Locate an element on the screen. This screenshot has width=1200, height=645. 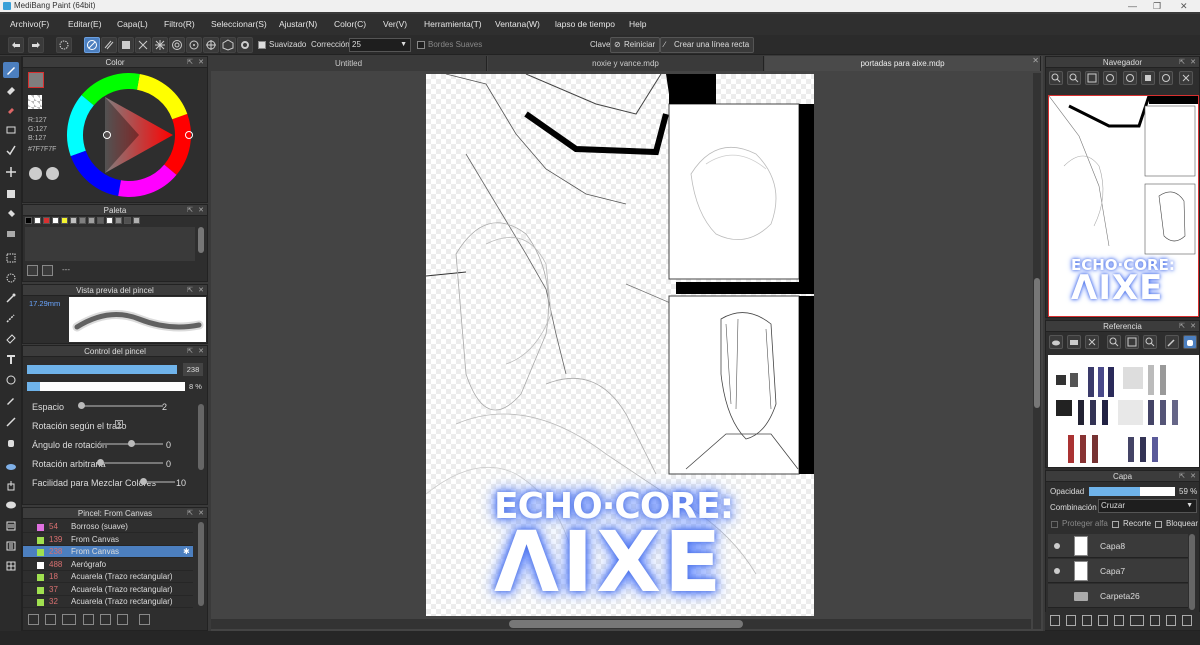
ref-eyedropper-button is located at coordinates (1172, 342).